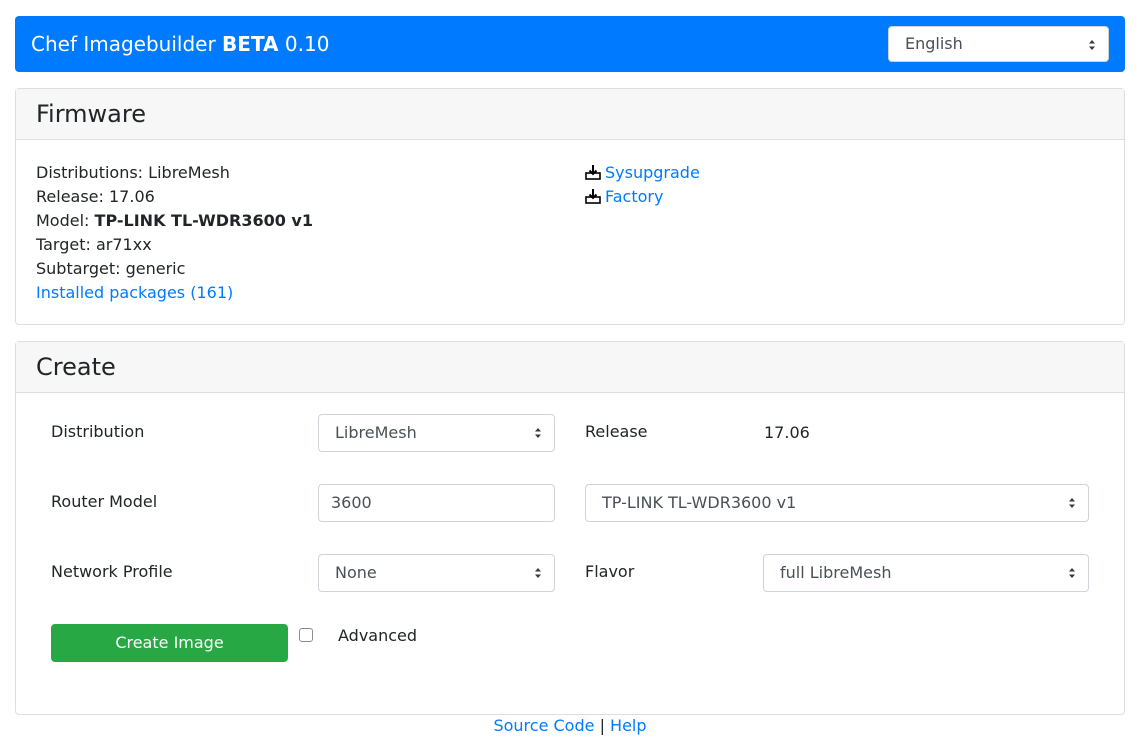 This screenshot has height=739, width=1140. What do you see at coordinates (169, 643) in the screenshot?
I see `create-image-button: Create Image` at bounding box center [169, 643].